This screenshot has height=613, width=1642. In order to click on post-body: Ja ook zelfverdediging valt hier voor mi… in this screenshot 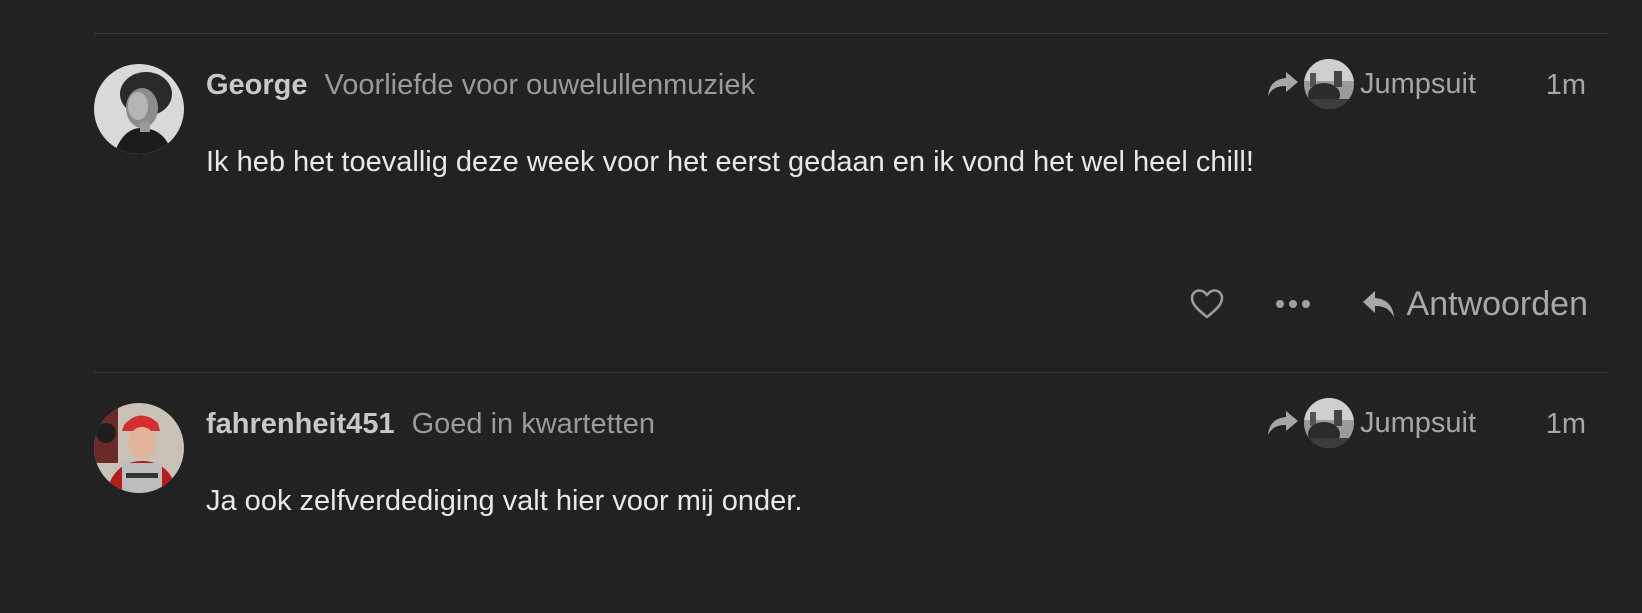, I will do `click(504, 501)`.